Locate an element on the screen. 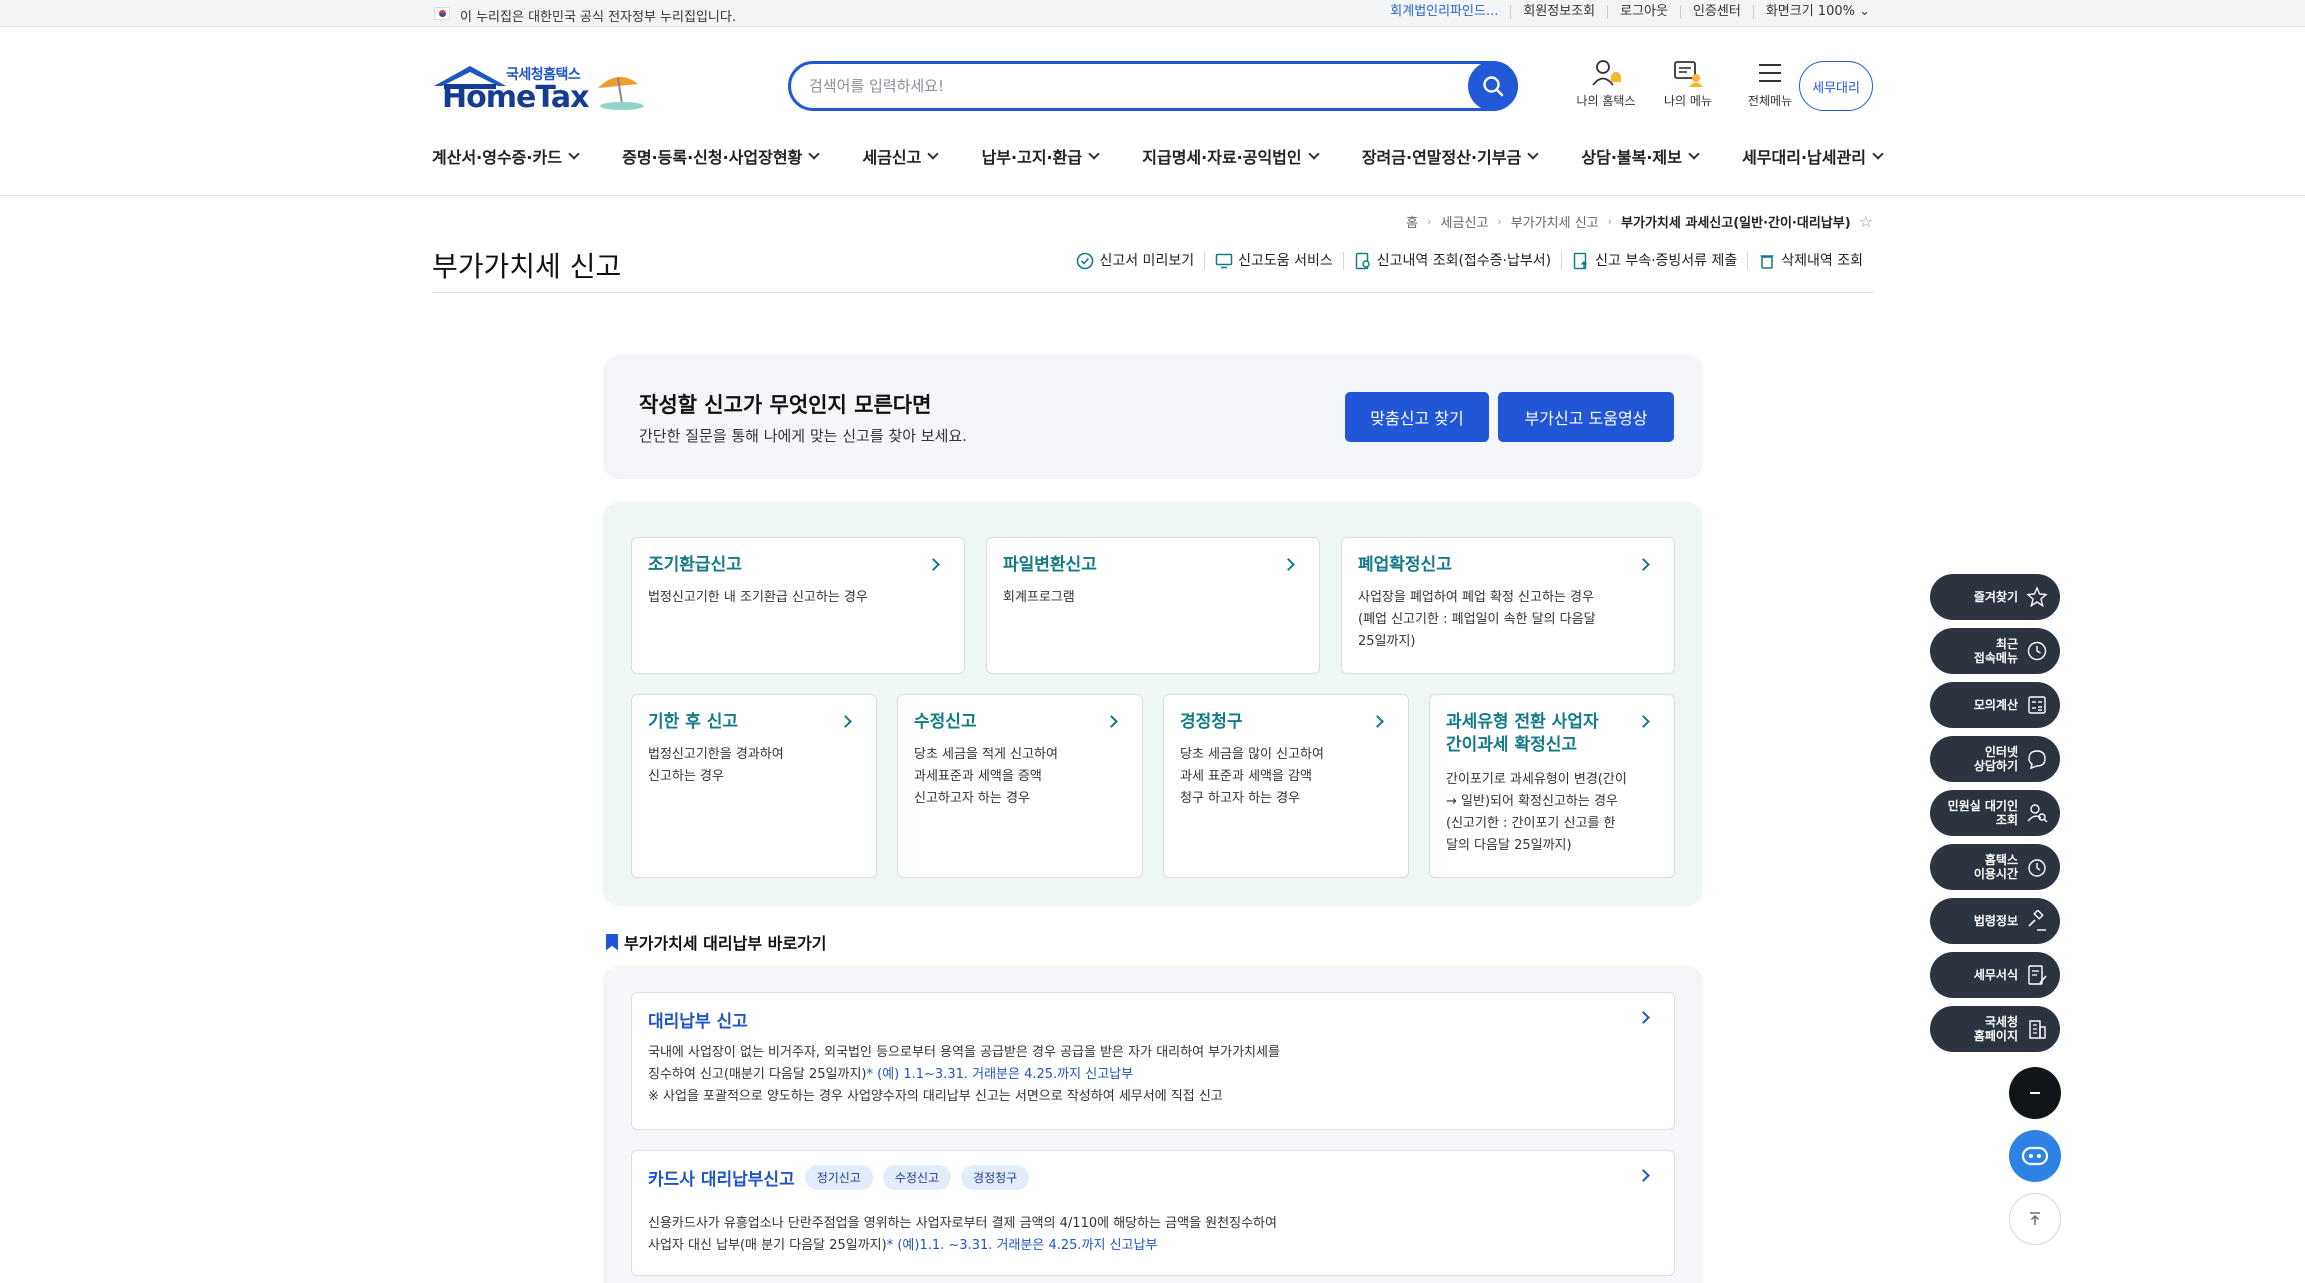 This screenshot has height=1283, width=2305. float-favorites: 즐겨찾기 is located at coordinates (1995, 597).